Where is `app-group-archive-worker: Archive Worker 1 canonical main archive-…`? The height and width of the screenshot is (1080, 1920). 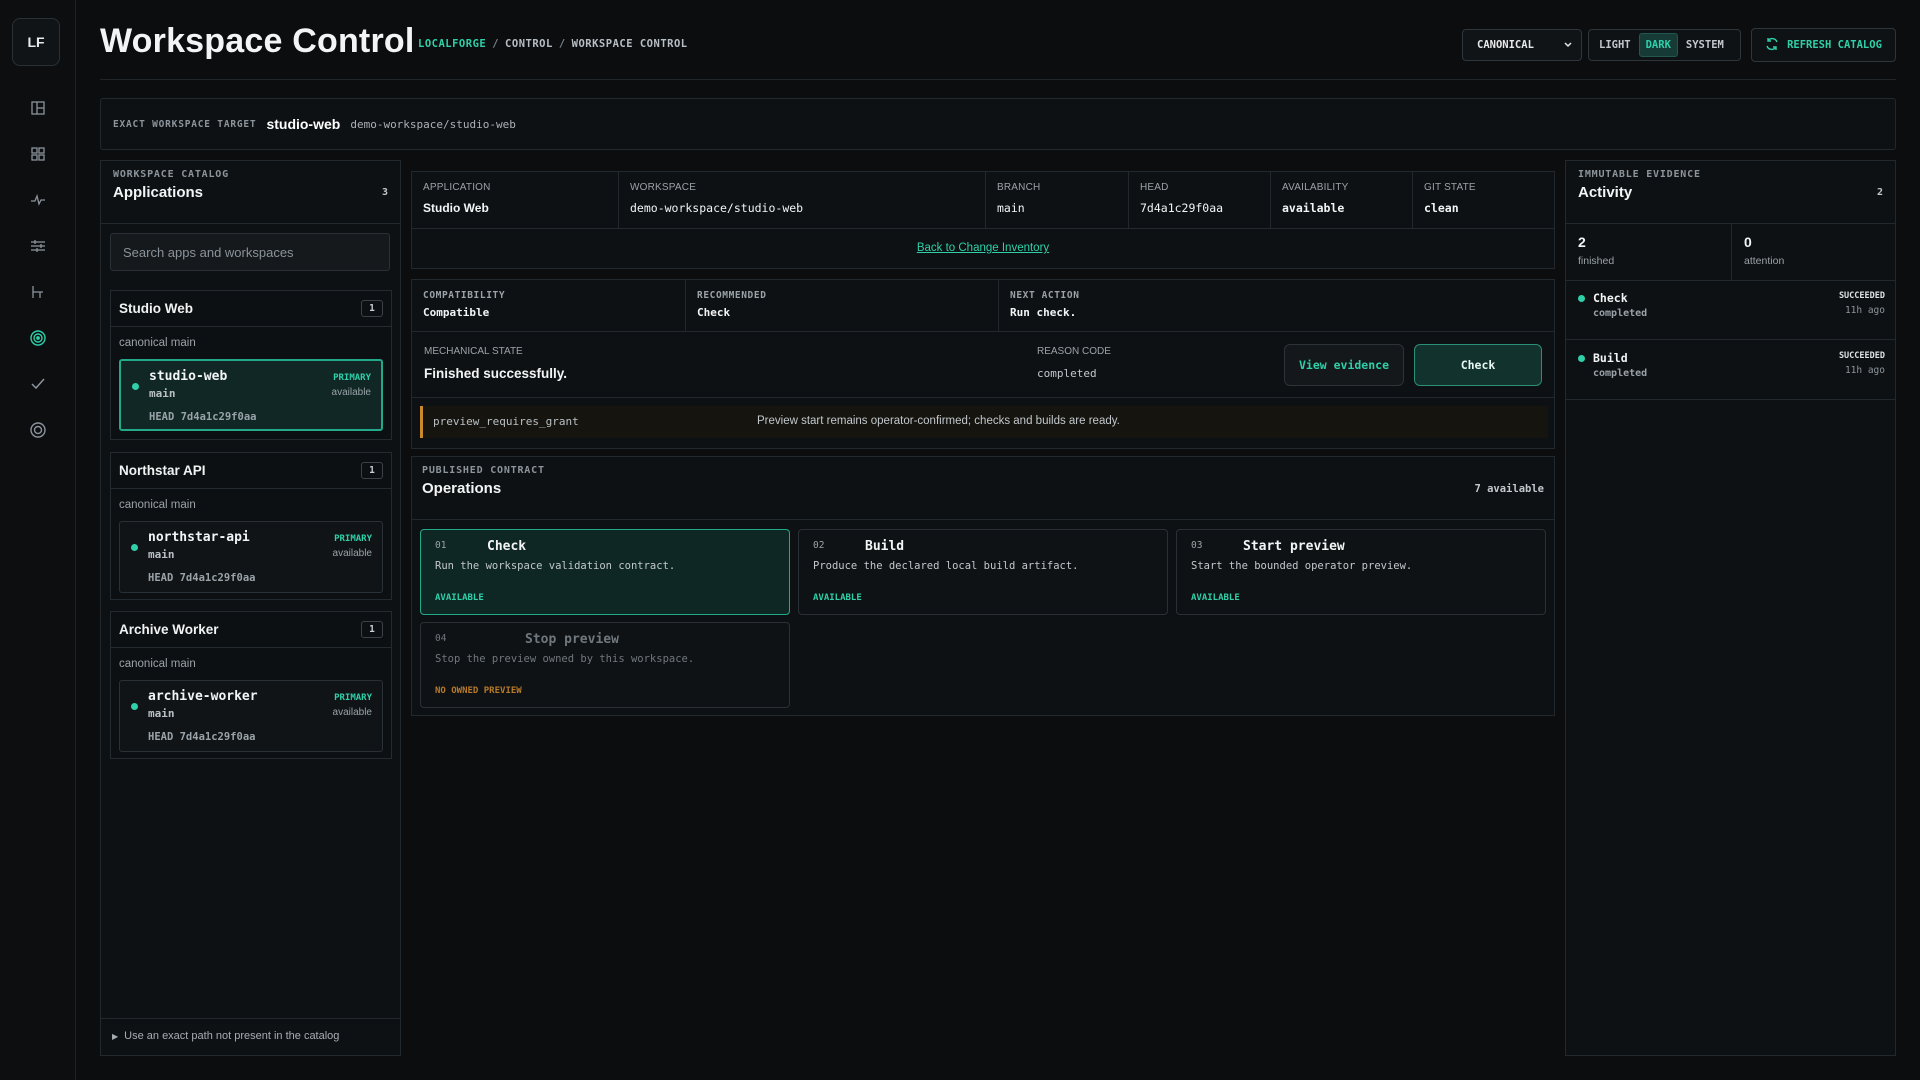
app-group-archive-worker: Archive Worker 1 canonical main archive-… is located at coordinates (251, 685).